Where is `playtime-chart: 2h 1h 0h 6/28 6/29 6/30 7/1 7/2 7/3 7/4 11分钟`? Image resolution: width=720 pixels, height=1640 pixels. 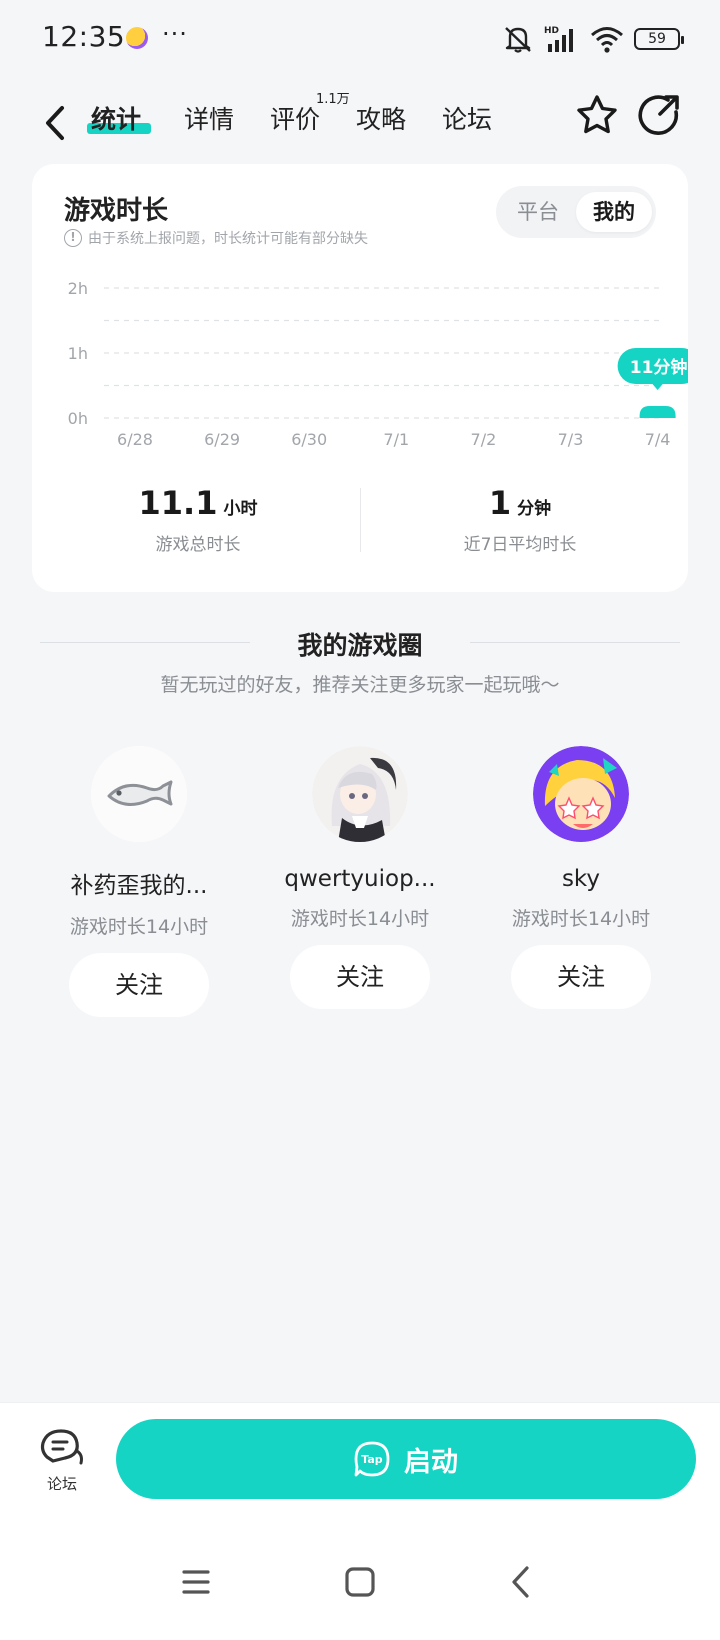
playtime-chart: 2h 1h 0h 6/28 6/29 6/30 7/1 7/2 7/3 7/4 11分钟 is located at coordinates (378, 364).